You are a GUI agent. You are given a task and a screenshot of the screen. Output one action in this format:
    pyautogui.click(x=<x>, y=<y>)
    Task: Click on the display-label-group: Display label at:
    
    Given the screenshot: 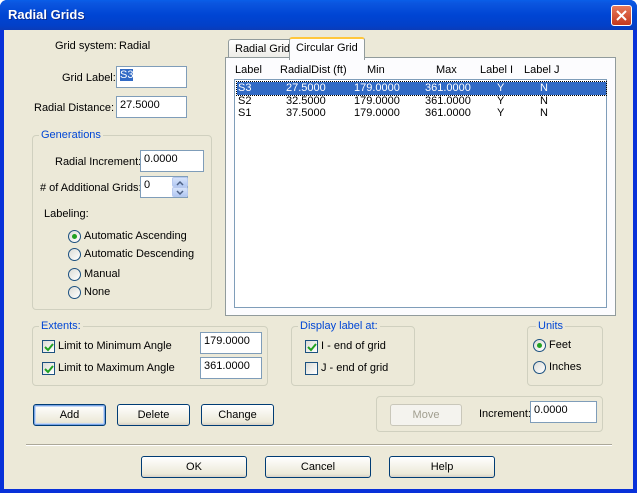 What is the action you would take?
    pyautogui.click(x=353, y=353)
    